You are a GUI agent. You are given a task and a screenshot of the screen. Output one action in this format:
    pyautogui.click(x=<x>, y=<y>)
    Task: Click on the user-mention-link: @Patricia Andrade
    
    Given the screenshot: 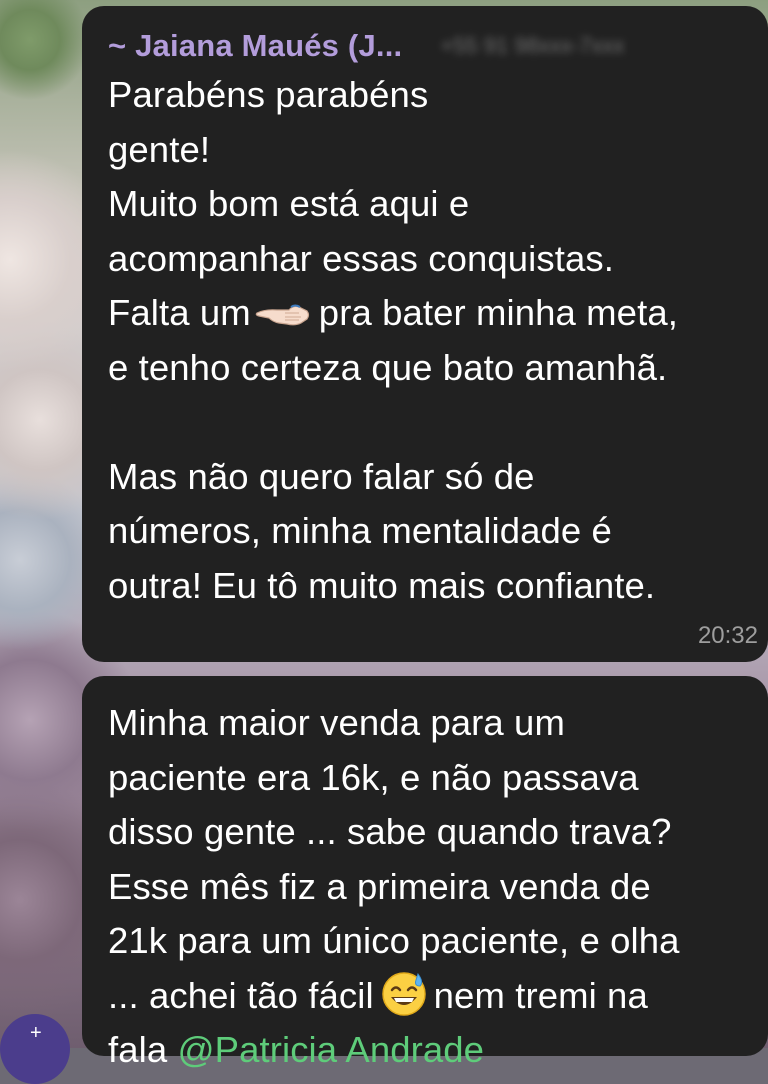 What is the action you would take?
    pyautogui.click(x=331, y=1049)
    